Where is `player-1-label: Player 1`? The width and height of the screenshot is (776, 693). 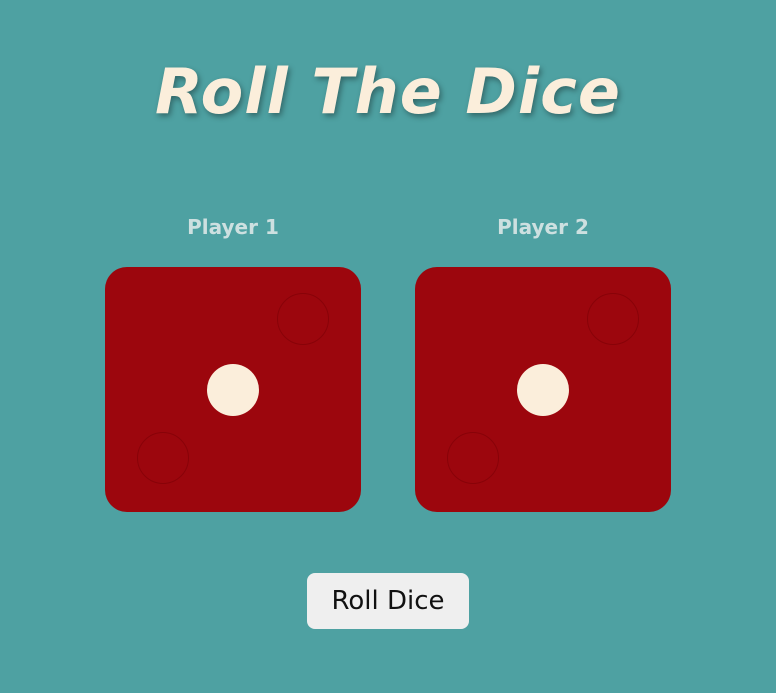
player-1-label: Player 1 is located at coordinates (233, 227).